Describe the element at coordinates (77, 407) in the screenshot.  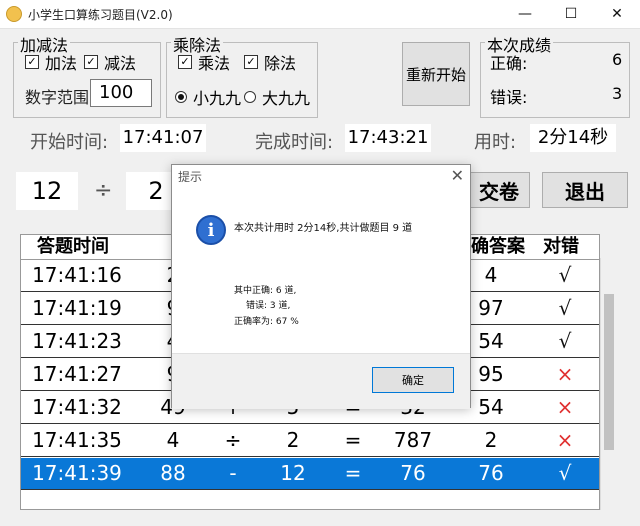
I see `row-time: 17:41:32` at that location.